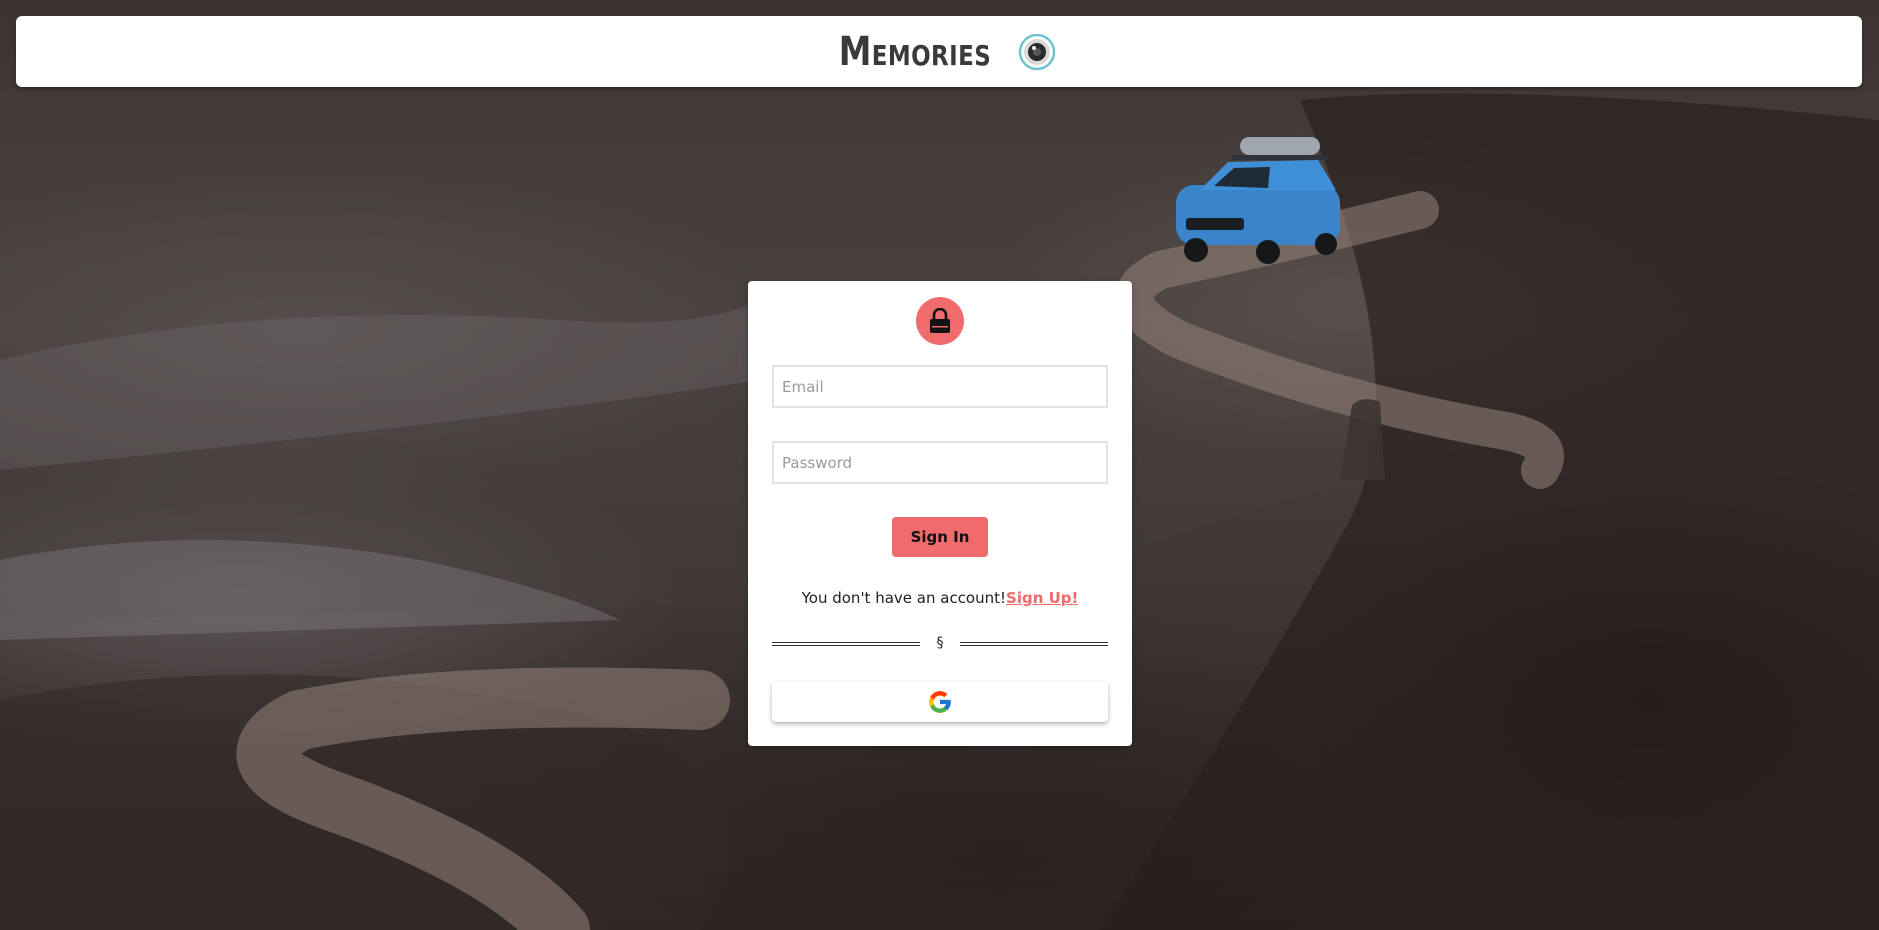 Image resolution: width=1879 pixels, height=930 pixels. Describe the element at coordinates (1042, 598) in the screenshot. I see `sign-up-link: Sign Up!` at that location.